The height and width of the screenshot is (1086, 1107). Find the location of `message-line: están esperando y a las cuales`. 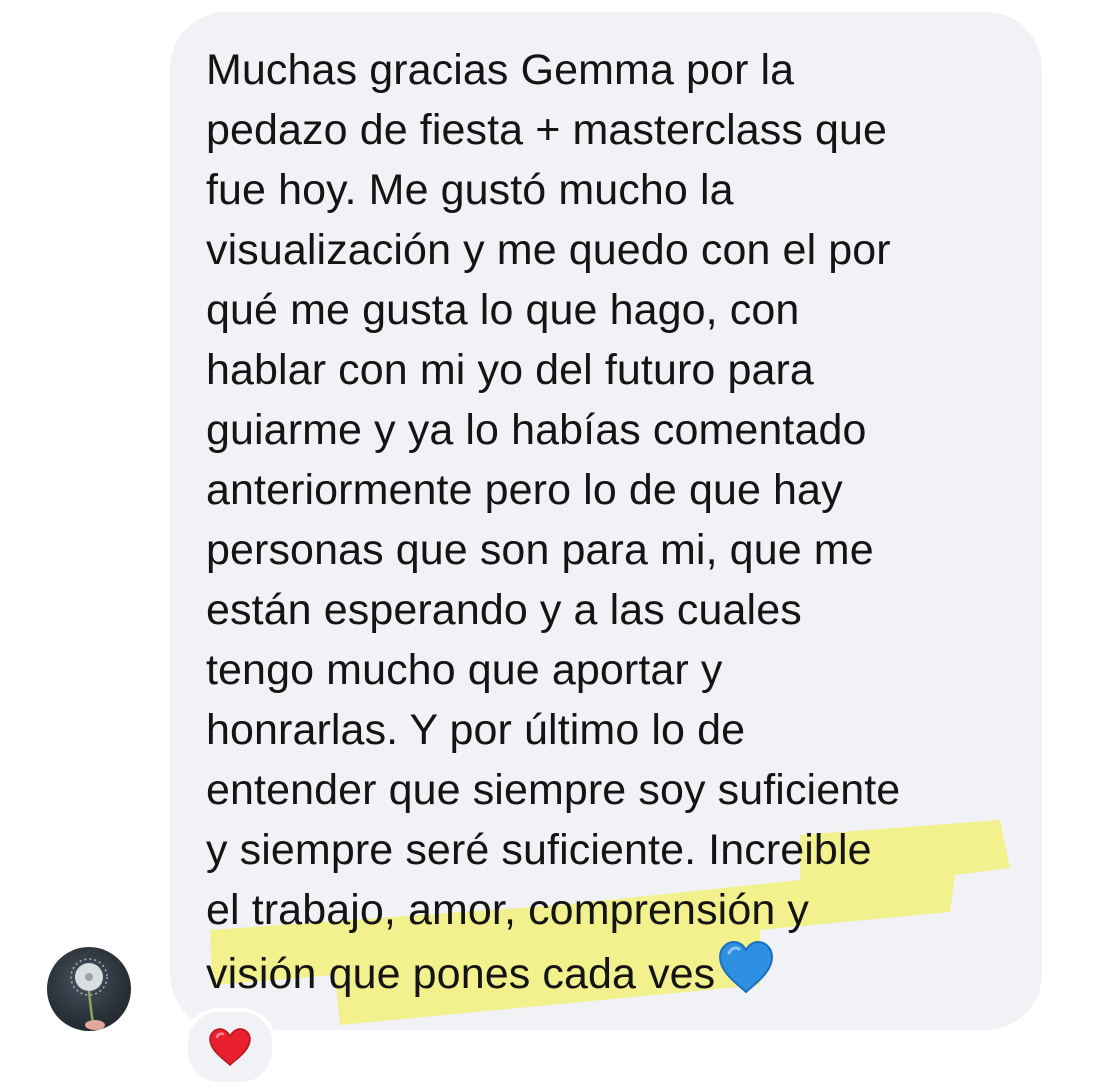

message-line: están esperando y a las cuales is located at coordinates (504, 610).